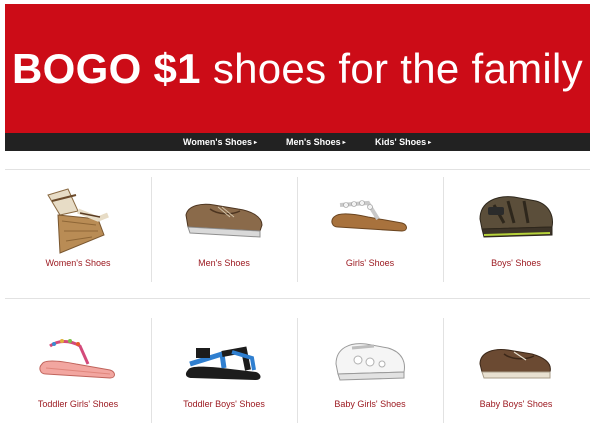 Image resolution: width=595 pixels, height=435 pixels. Describe the element at coordinates (78, 215) in the screenshot. I see `wedge-sandal-icon` at that location.